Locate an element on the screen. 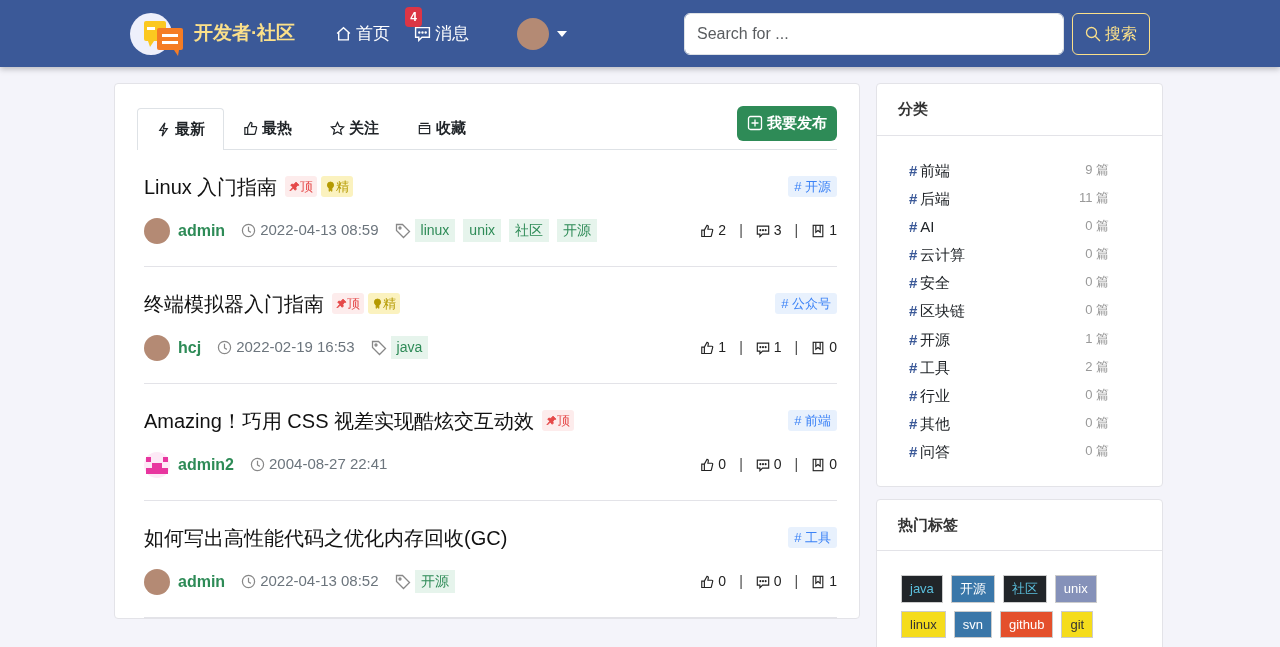 The width and height of the screenshot is (1280, 647). category-link: # 其他 is located at coordinates (930, 424).